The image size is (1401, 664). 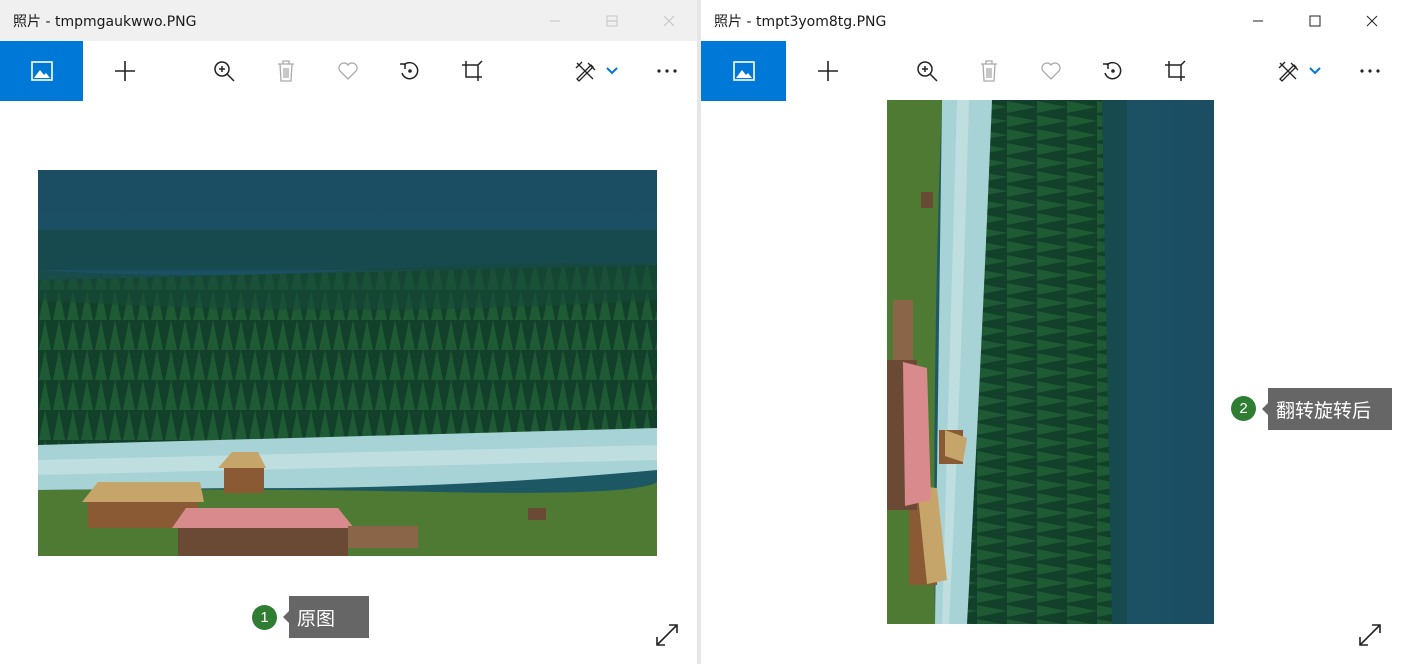 What do you see at coordinates (105, 22) in the screenshot?
I see `window-title: 照片 - tmpmgaukwwo.PNG` at bounding box center [105, 22].